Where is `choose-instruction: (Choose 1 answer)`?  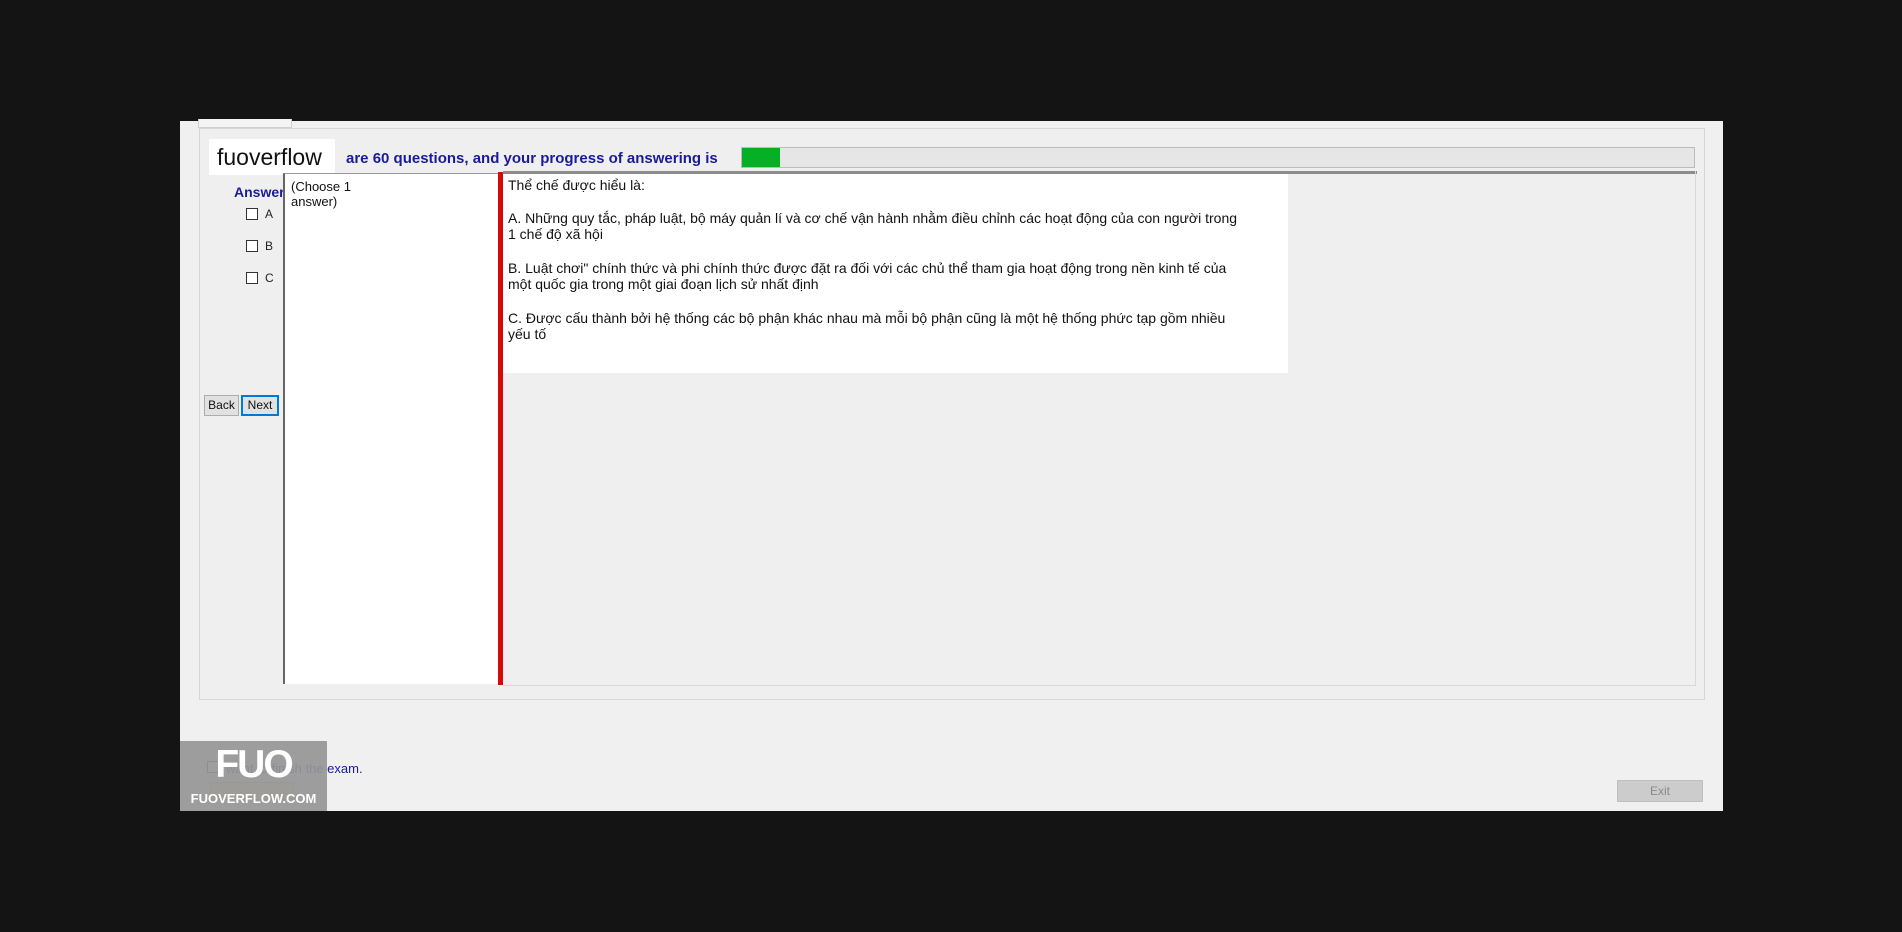
choose-instruction: (Choose 1 answer) is located at coordinates (321, 194).